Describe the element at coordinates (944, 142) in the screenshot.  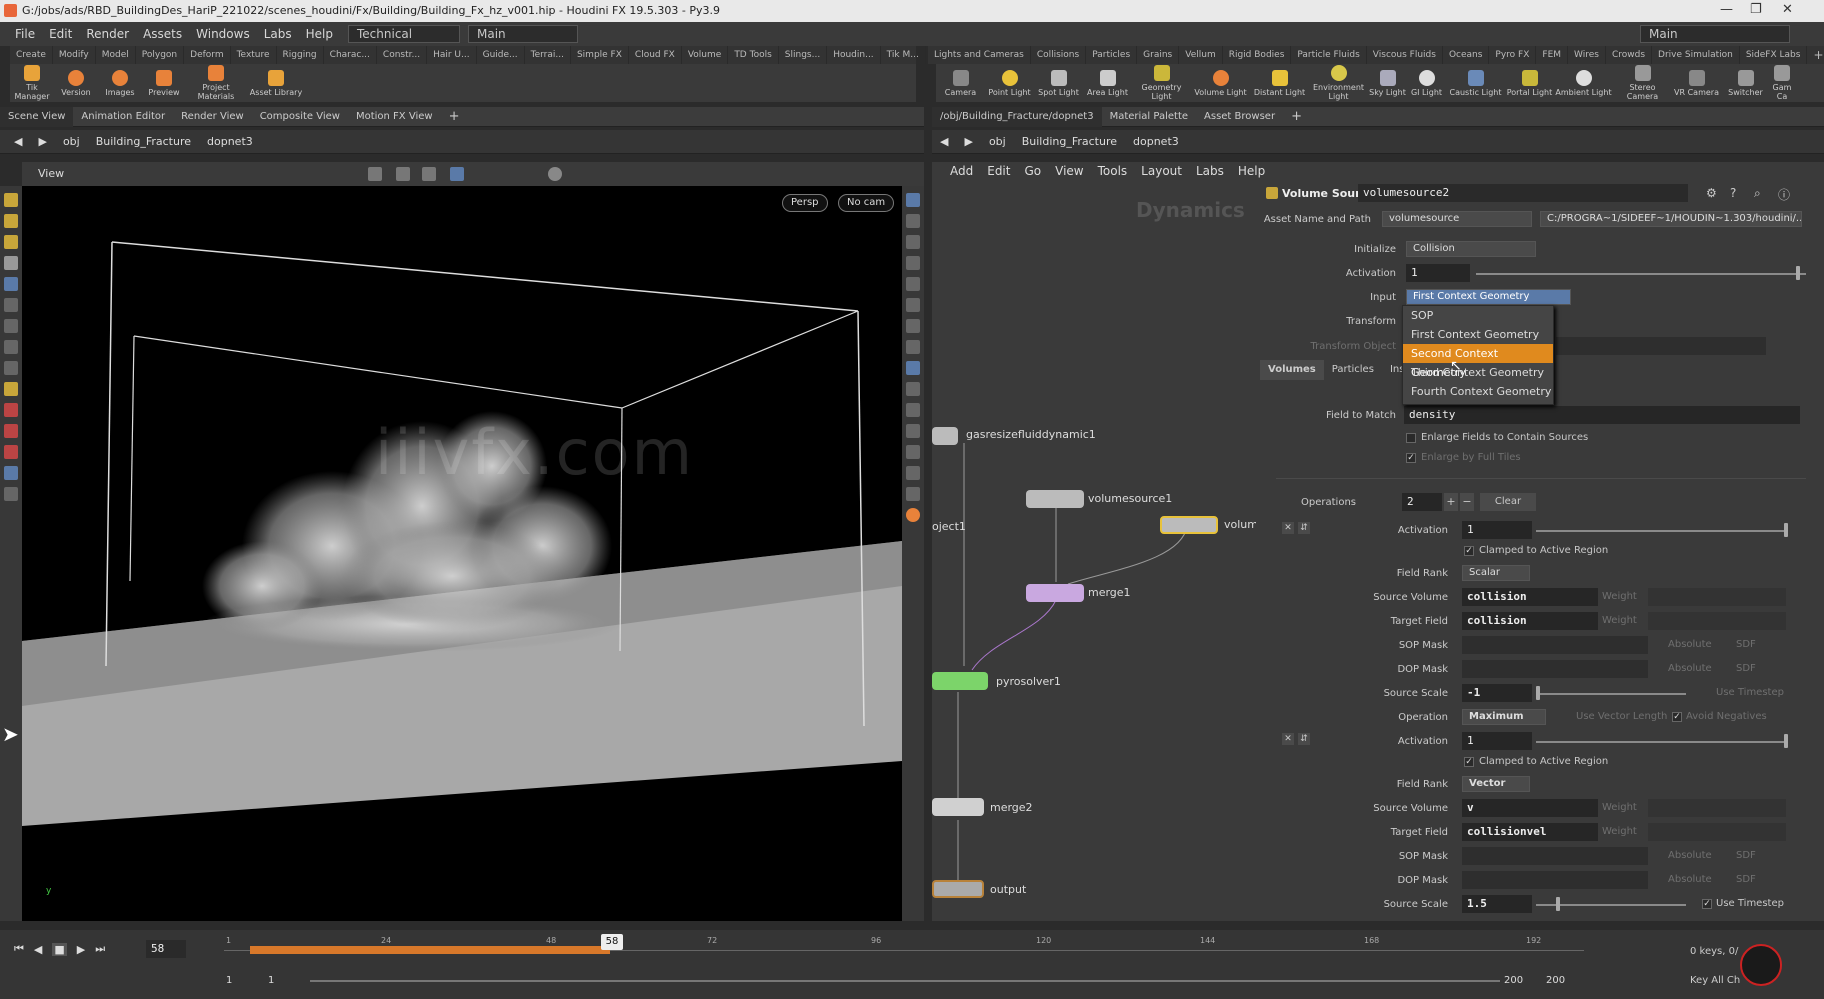
I see `back-icon: ◀` at that location.